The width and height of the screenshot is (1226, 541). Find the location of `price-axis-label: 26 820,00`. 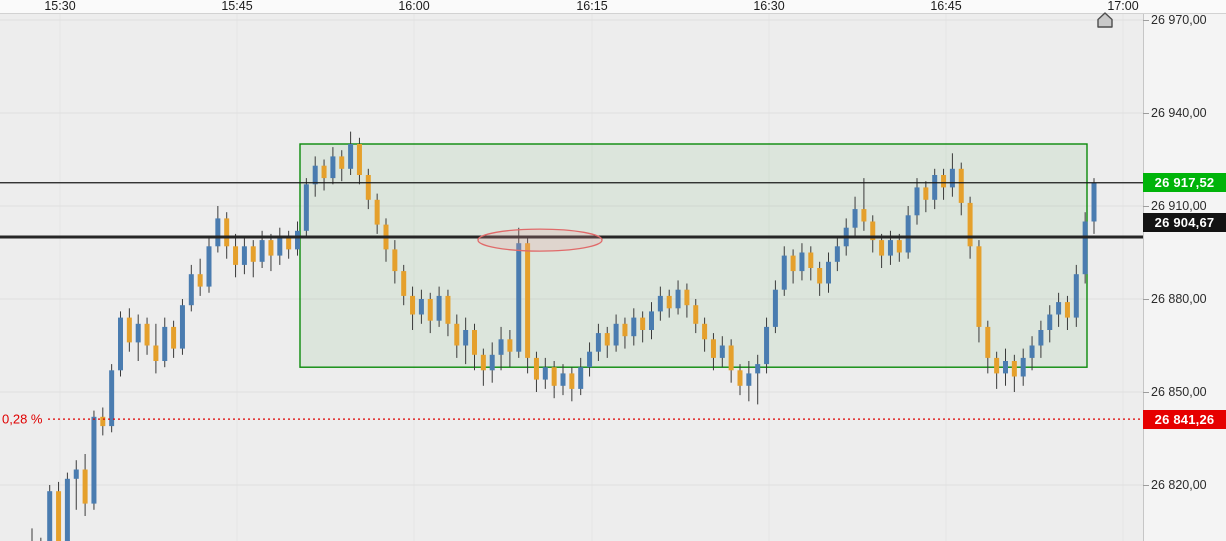

price-axis-label: 26 820,00 is located at coordinates (1179, 485).